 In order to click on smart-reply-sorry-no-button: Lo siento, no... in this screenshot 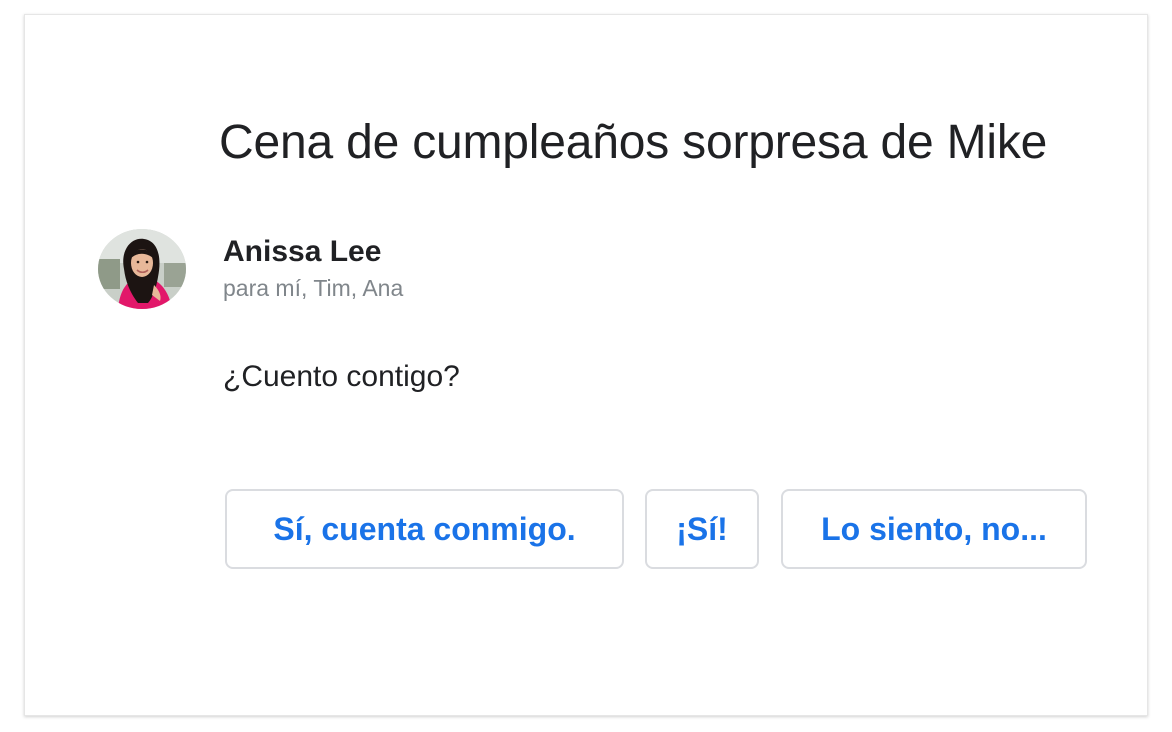, I will do `click(934, 529)`.